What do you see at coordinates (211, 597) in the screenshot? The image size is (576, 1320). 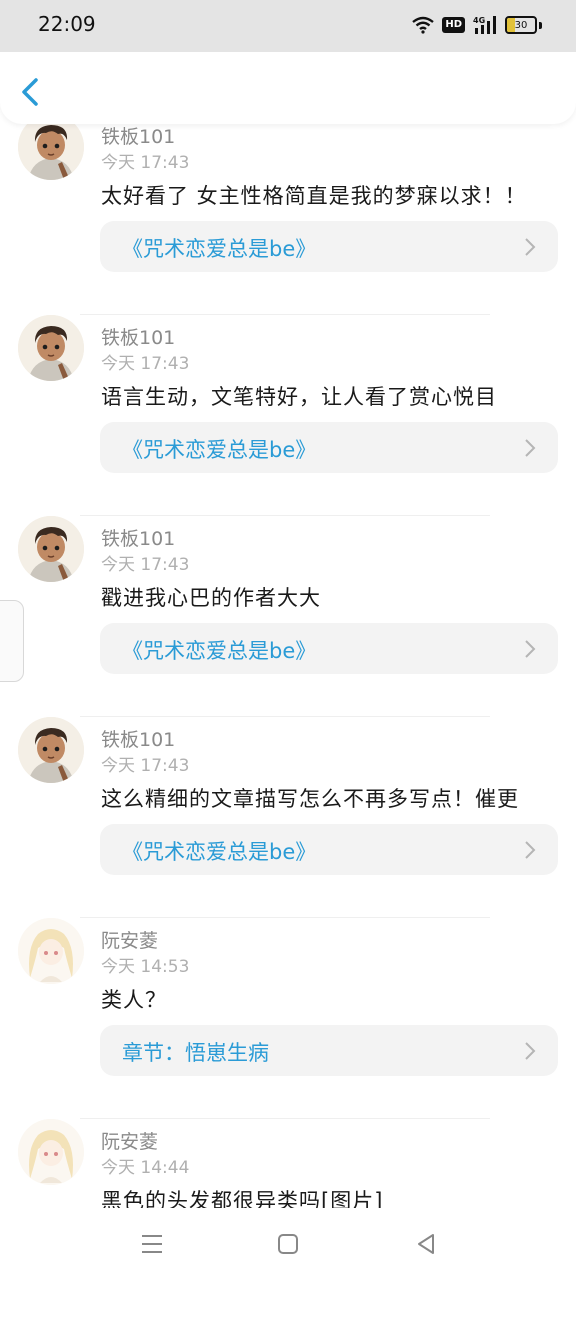 I see `comment-text: 戳进我心巴的作者大大` at bounding box center [211, 597].